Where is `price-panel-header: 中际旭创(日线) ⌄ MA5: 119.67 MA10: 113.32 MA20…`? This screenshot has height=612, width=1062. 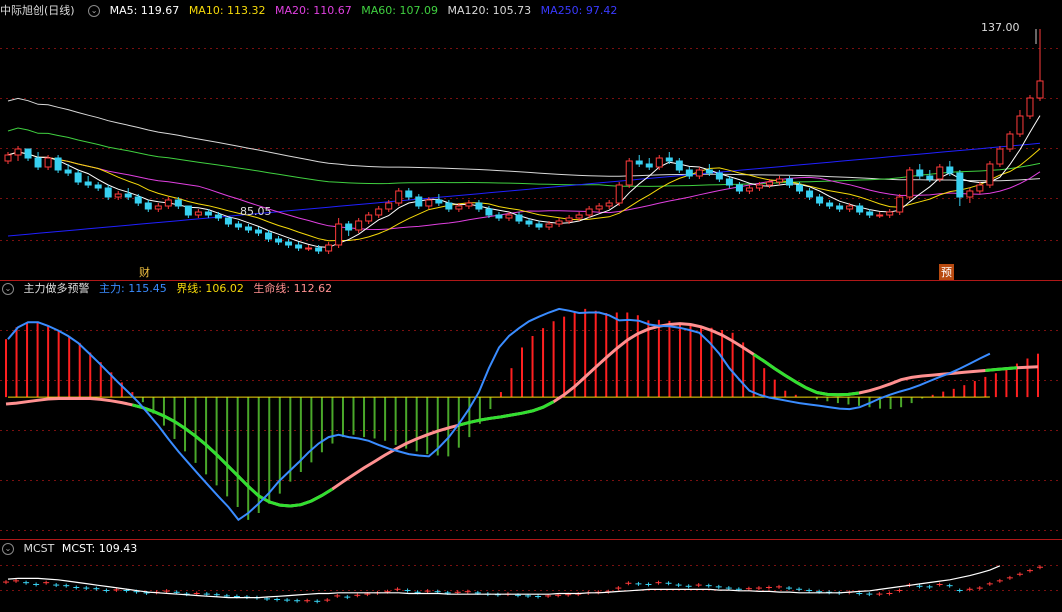 price-panel-header: 中际旭创(日线) ⌄ MA5: 119.67 MA10: 113.32 MA20… is located at coordinates (311, 11).